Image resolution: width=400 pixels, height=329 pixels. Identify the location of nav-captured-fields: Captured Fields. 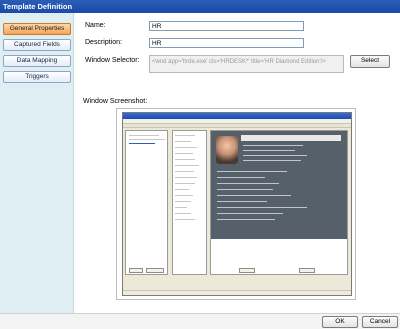
(37, 45).